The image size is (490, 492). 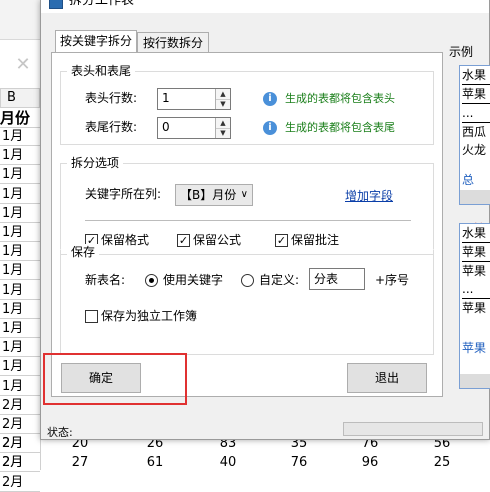 I want to click on divider, so click(x=248, y=220).